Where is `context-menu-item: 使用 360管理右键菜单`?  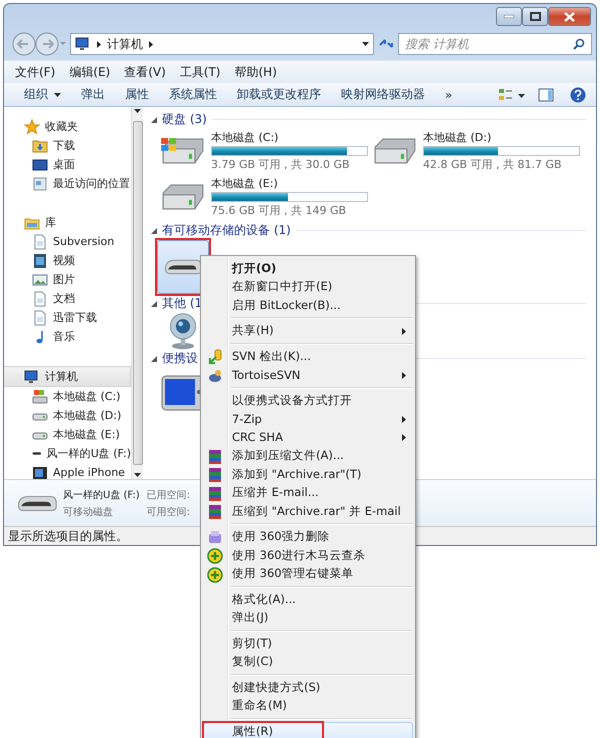
context-menu-item: 使用 360管理右键菜单 is located at coordinates (308, 573).